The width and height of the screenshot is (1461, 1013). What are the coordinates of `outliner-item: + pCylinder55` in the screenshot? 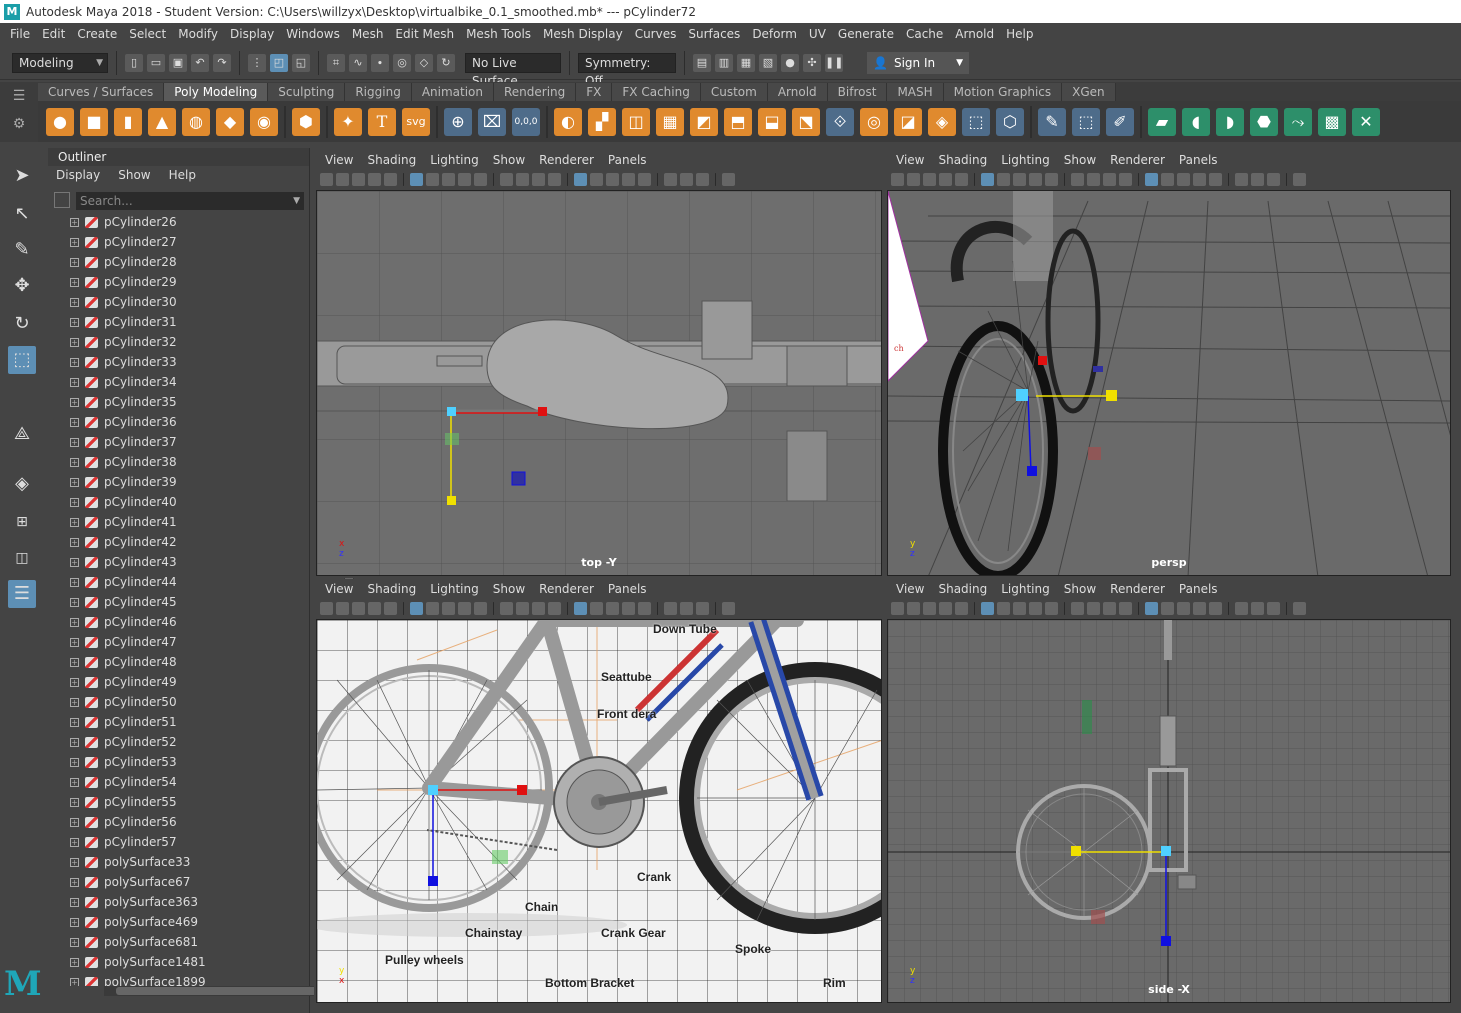 It's located at (172, 802).